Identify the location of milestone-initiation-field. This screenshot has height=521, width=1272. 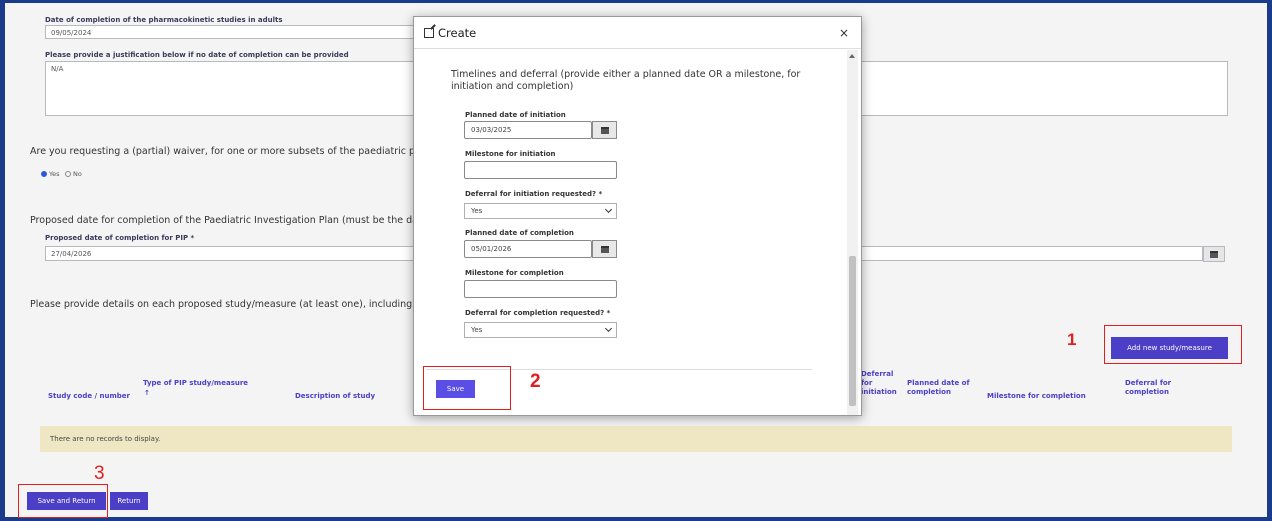
(540, 170).